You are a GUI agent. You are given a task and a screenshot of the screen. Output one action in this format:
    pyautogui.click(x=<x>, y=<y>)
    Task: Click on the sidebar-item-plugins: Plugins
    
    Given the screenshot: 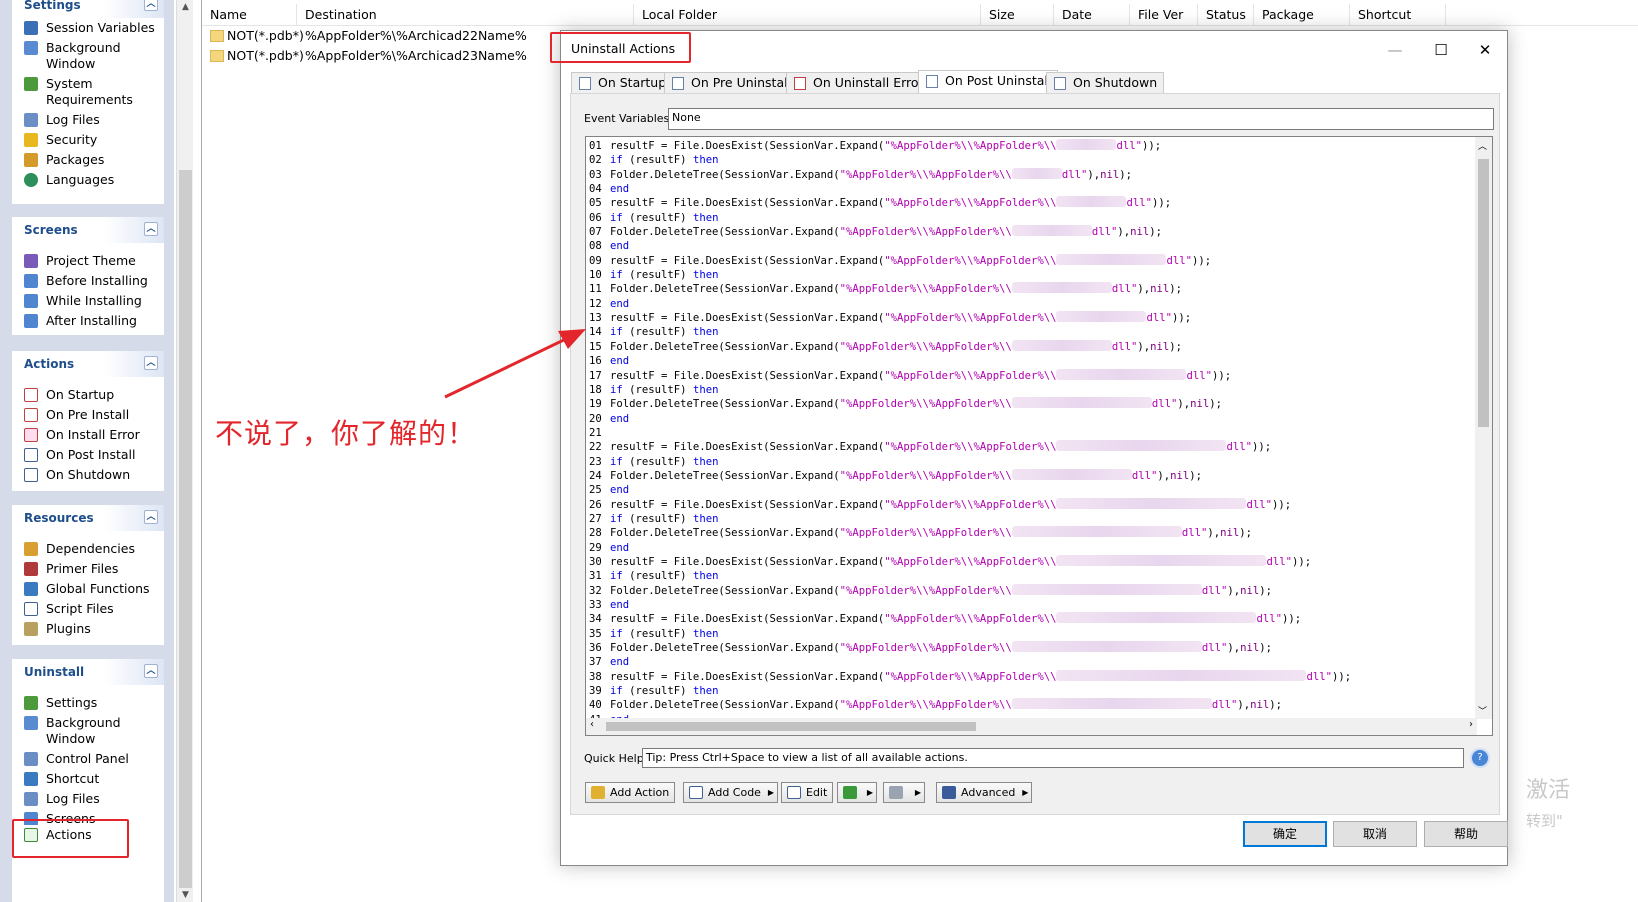 What is the action you would take?
    pyautogui.click(x=88, y=629)
    